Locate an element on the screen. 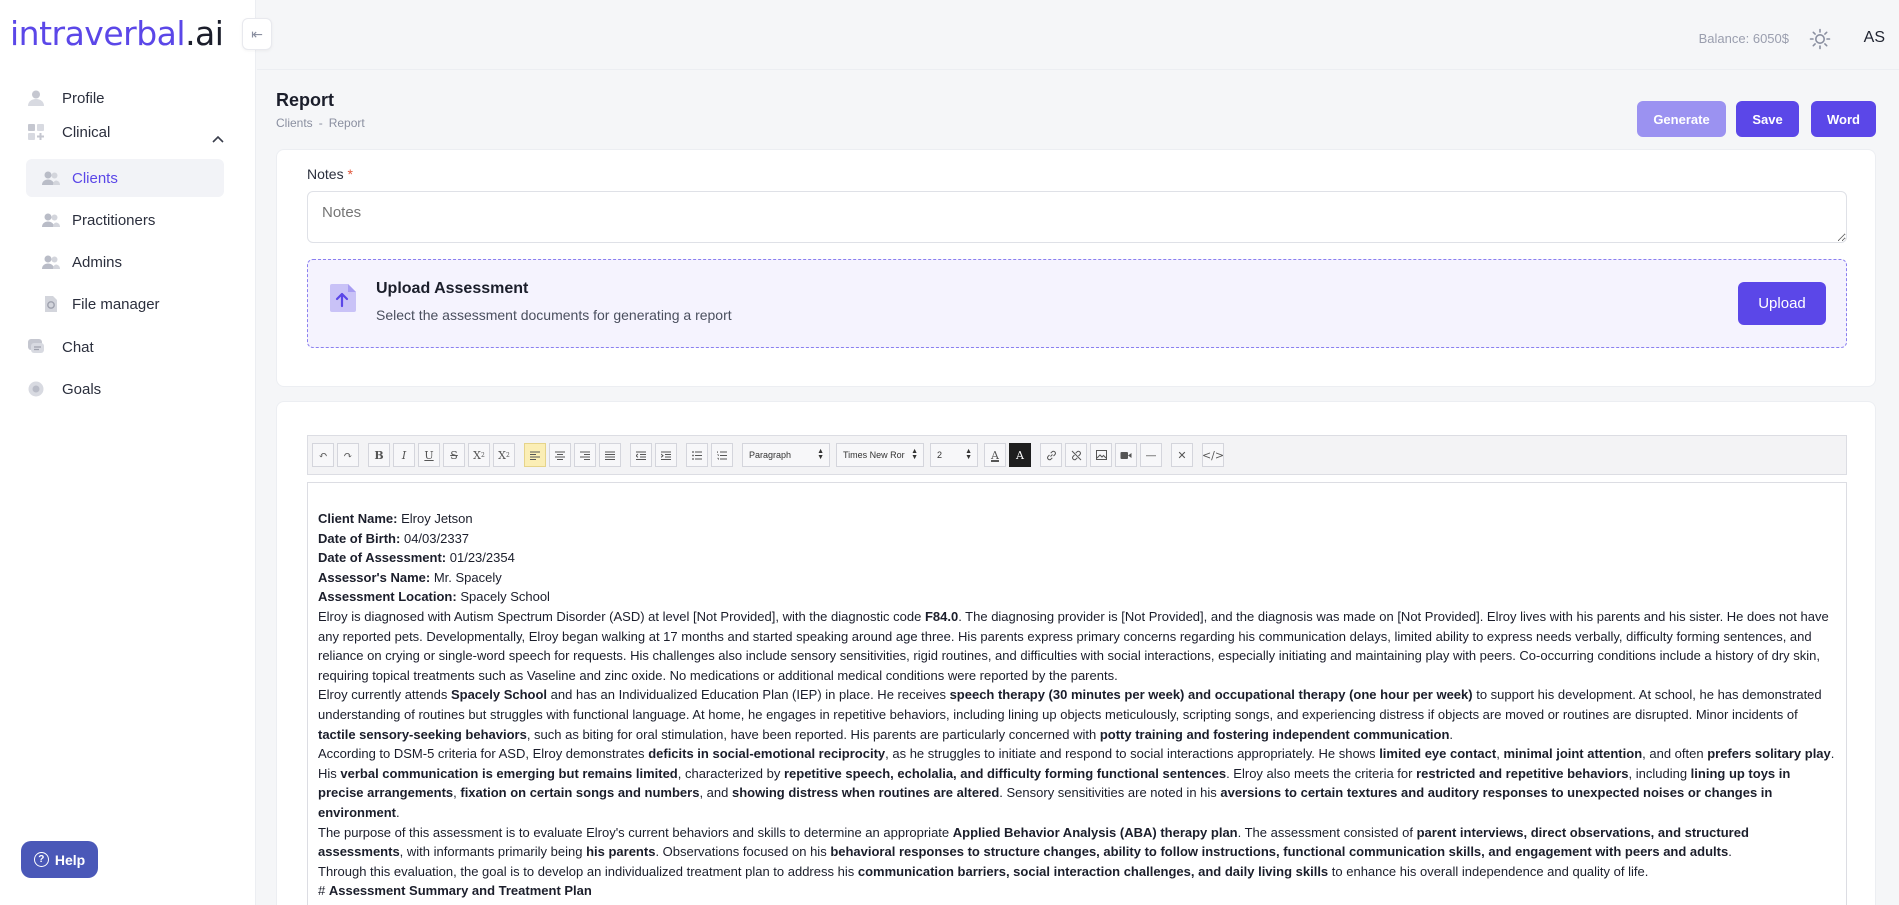 Image resolution: width=1899 pixels, height=905 pixels. app-logo: intraverbal.ai is located at coordinates (117, 33).